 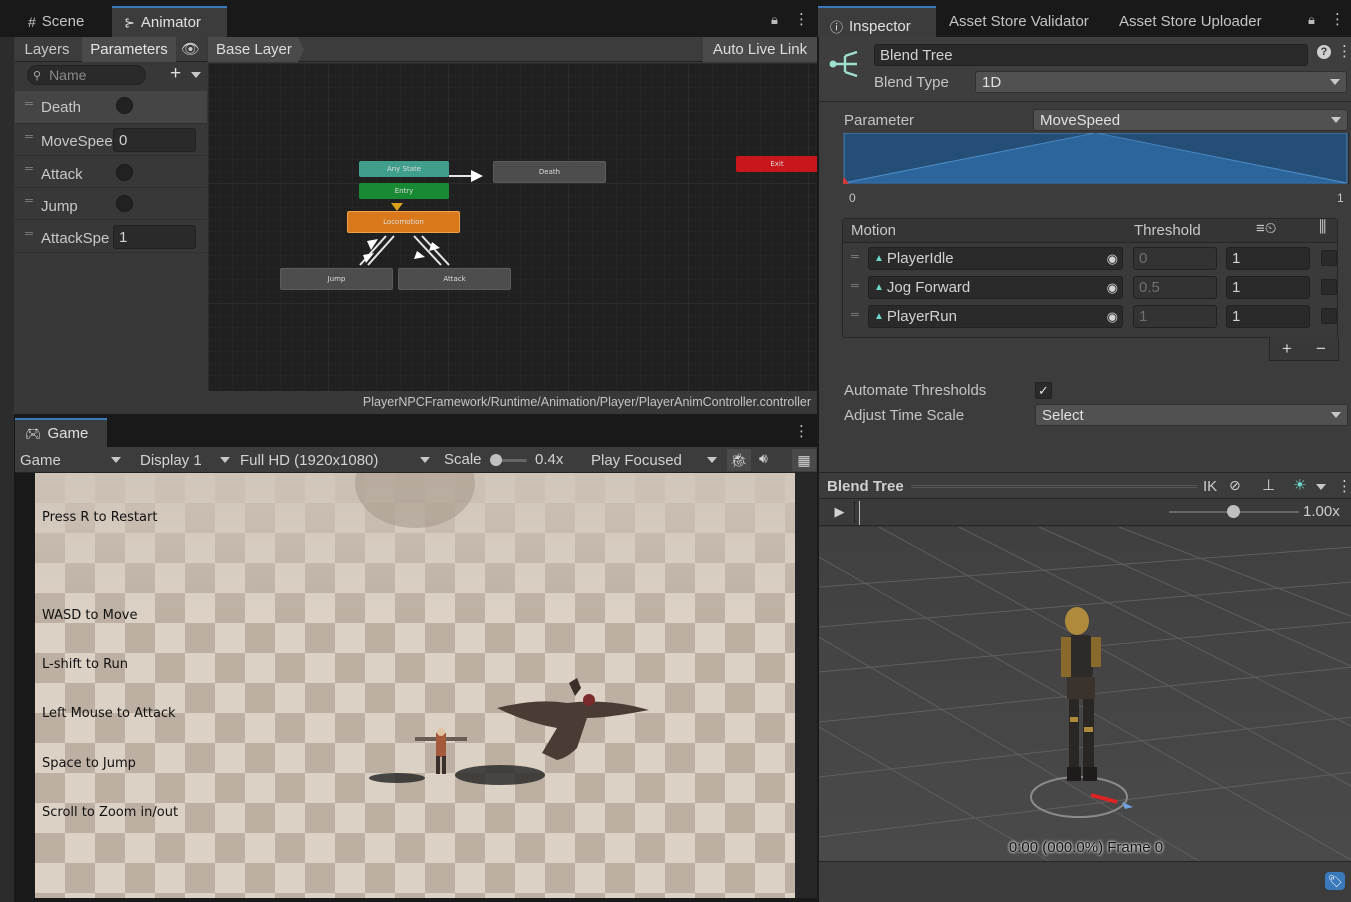 I want to click on hint-zoom: Scroll to Zoom in/out, so click(x=110, y=812).